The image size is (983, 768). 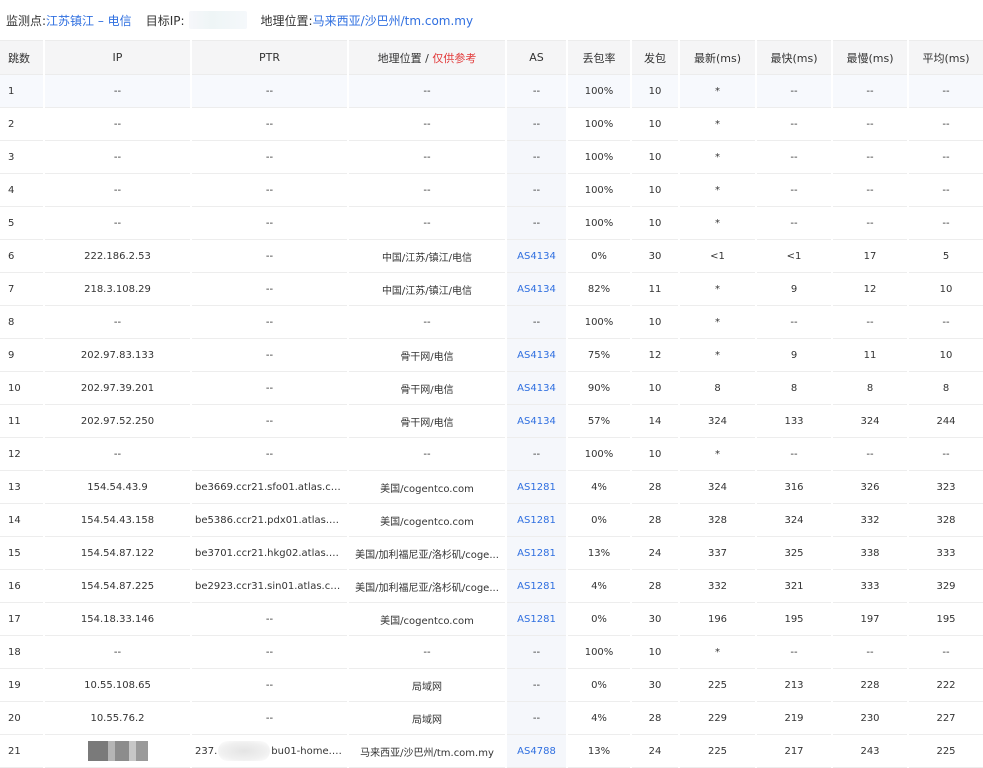 I want to click on cell-hop: 15, so click(x=22, y=553).